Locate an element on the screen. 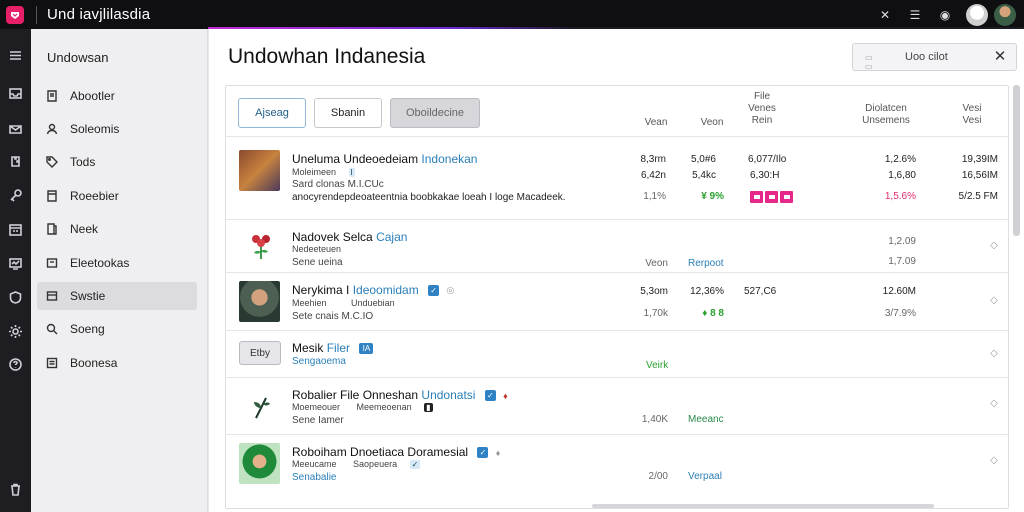 The height and width of the screenshot is (512, 1024). monitor-icon is located at coordinates (15, 263).